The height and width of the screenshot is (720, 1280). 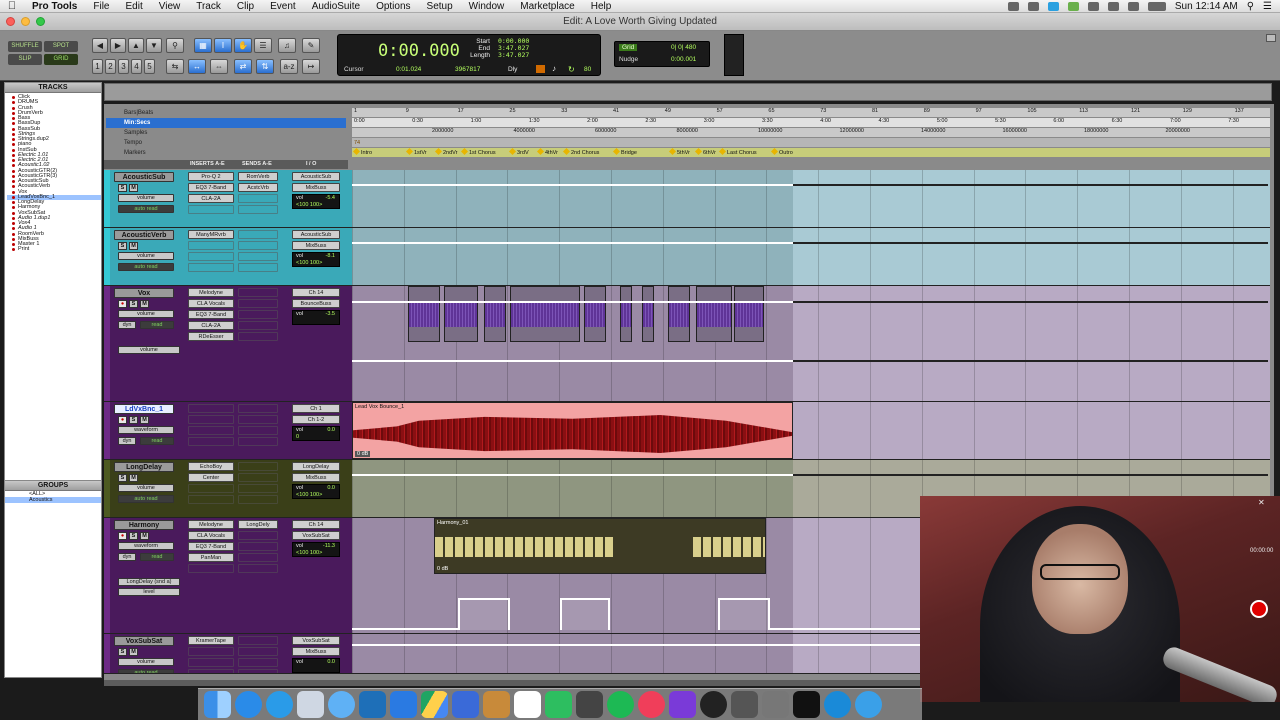 I want to click on volume-automation-line, so click(x=572, y=185).